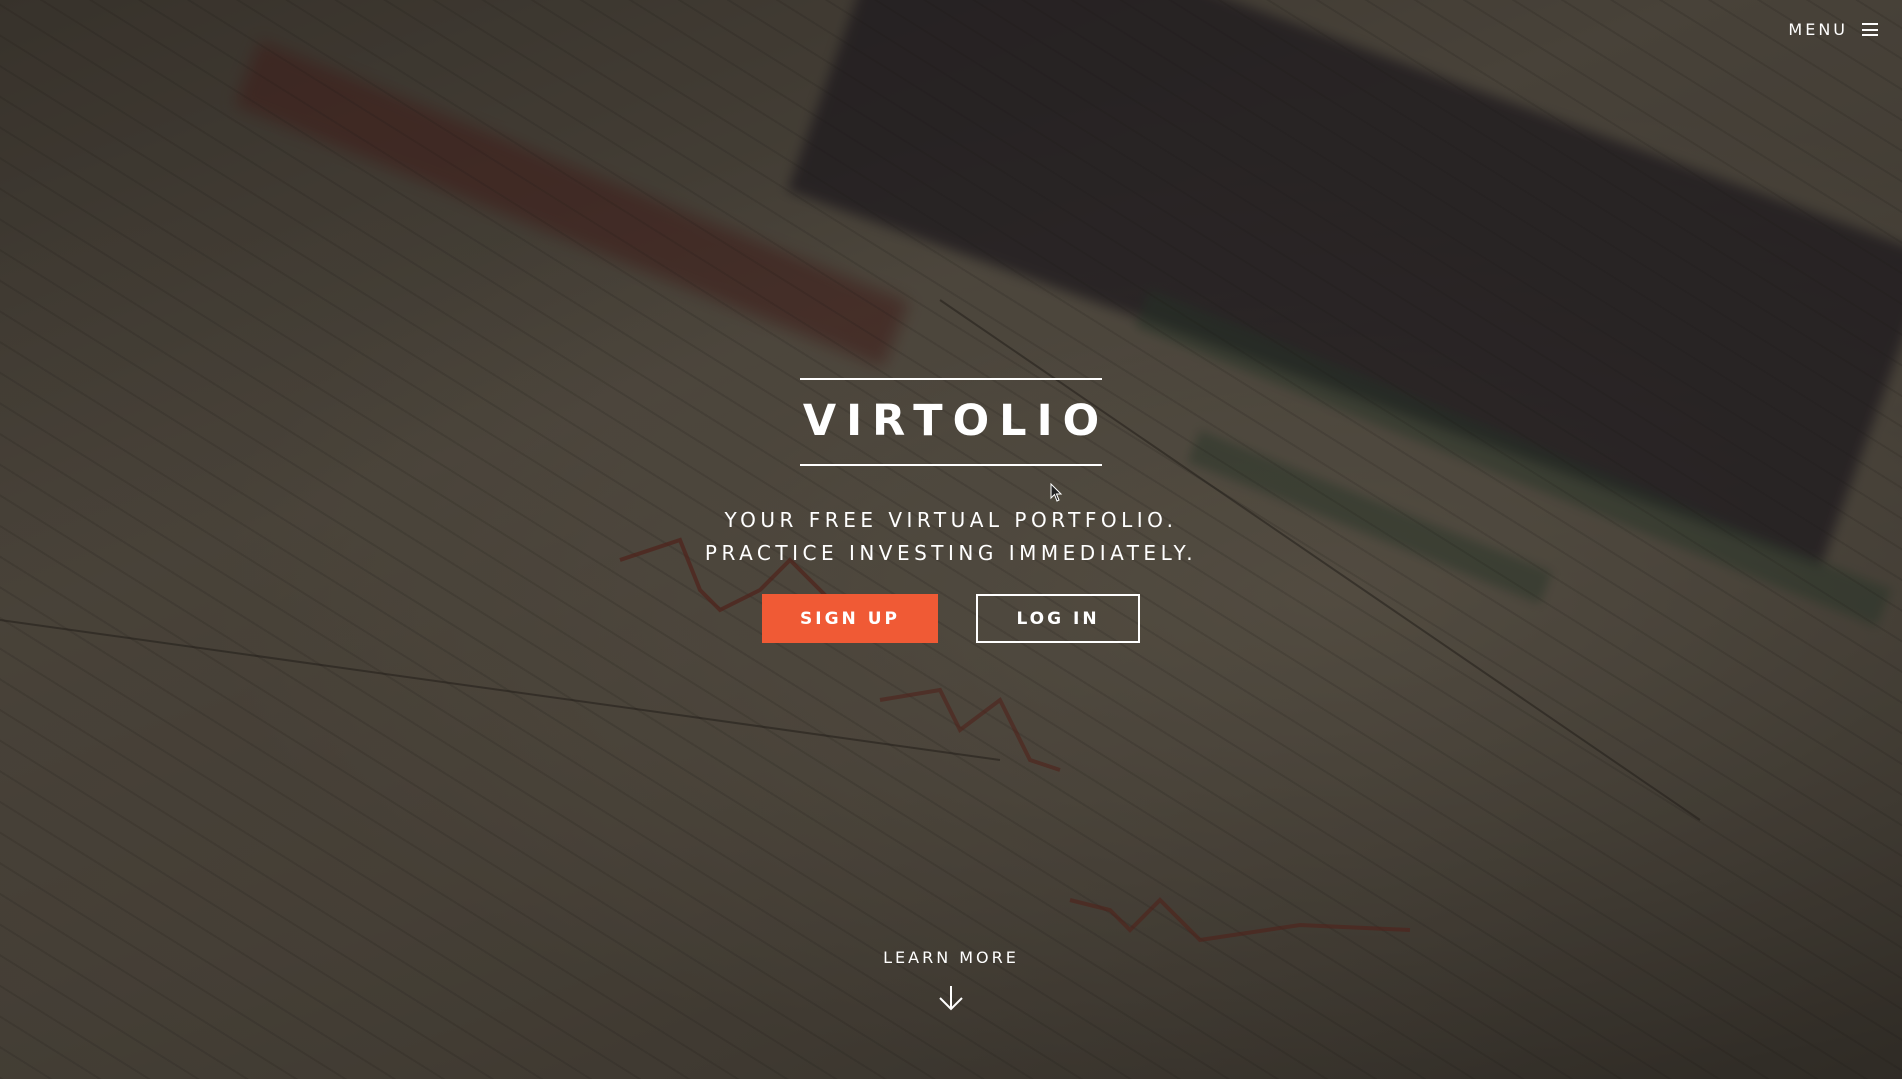  I want to click on learn-more-link: LEARN MORE, so click(951, 979).